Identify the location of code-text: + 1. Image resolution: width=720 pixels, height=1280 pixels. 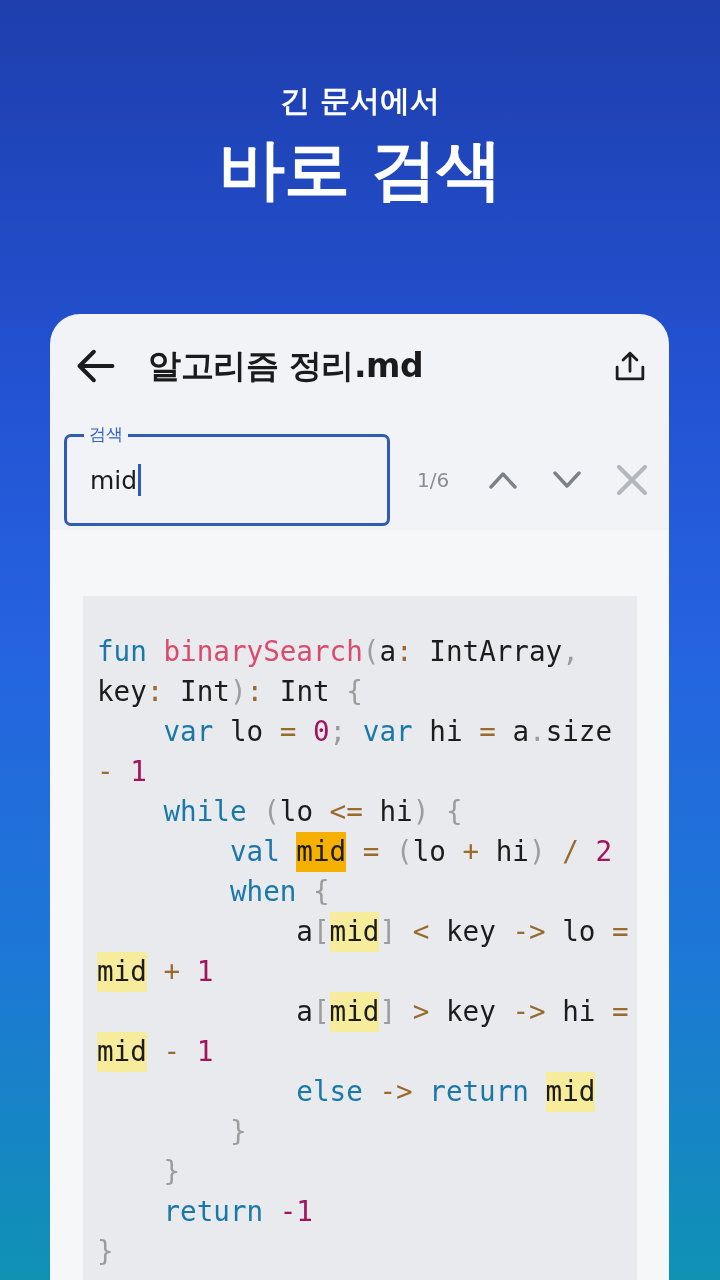
(188, 971).